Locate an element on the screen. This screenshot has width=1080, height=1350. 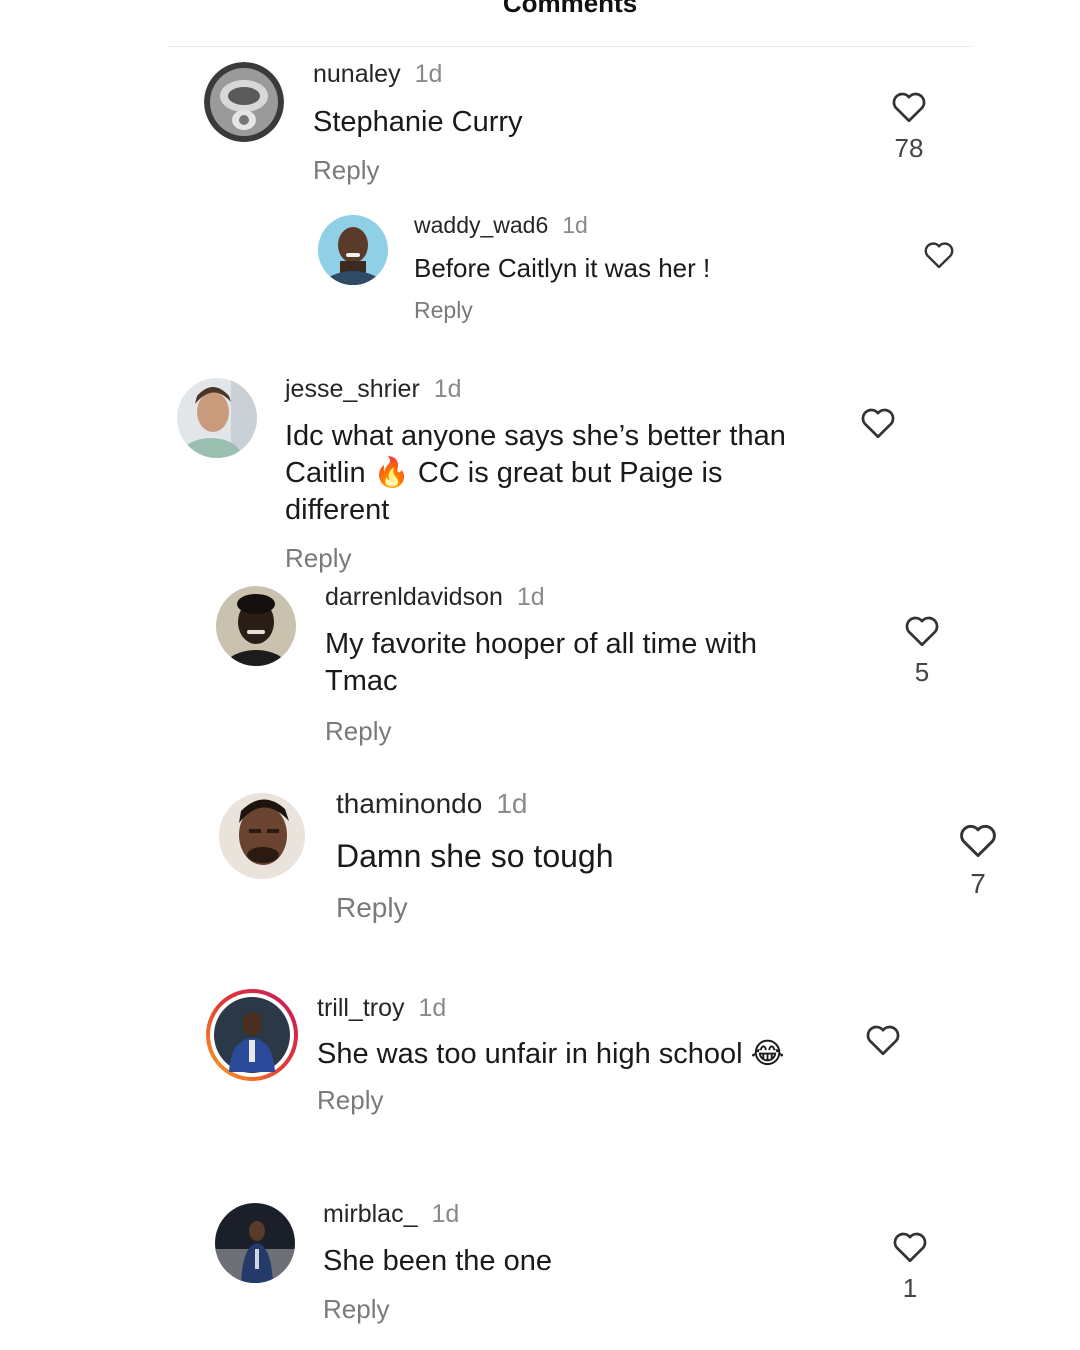
like-button: 5 is located at coordinates (922, 651).